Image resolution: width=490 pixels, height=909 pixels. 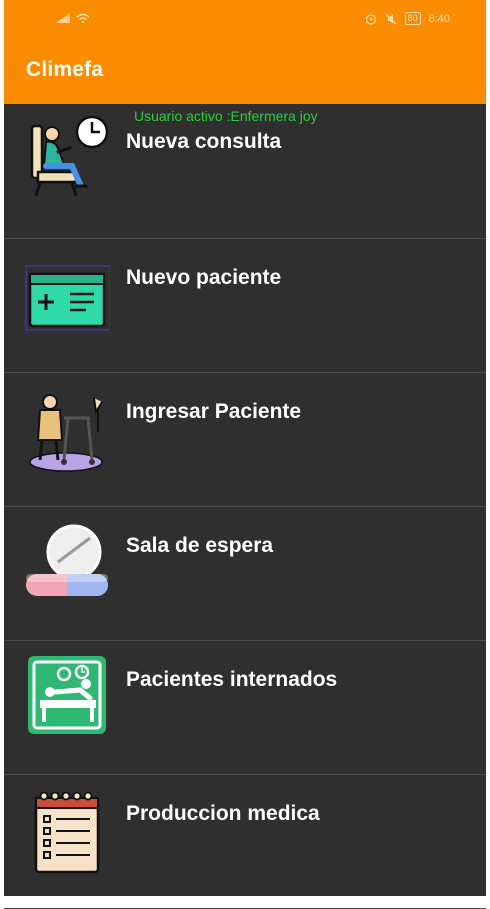 I want to click on status-right: 80 8:40, so click(x=407, y=18).